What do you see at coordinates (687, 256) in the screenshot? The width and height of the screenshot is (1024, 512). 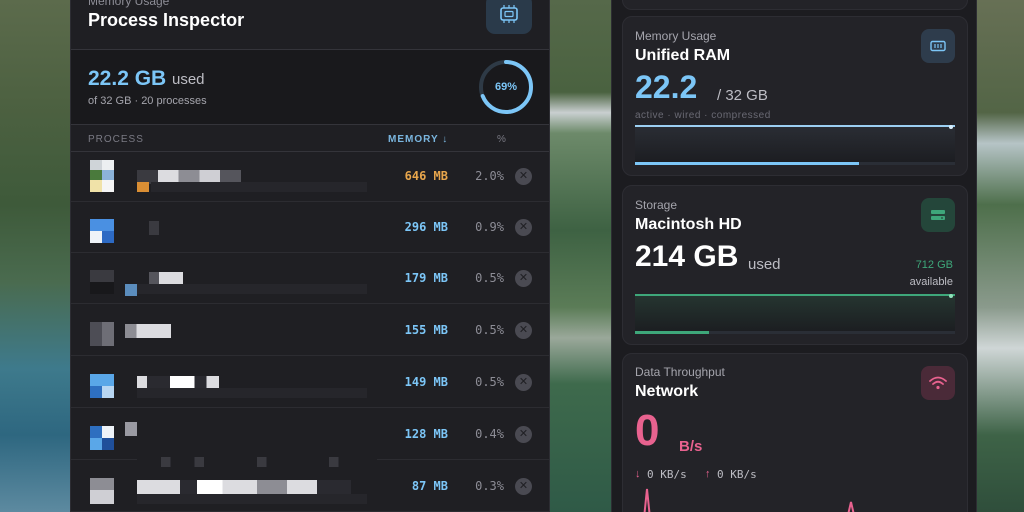 I see `storage-used-value: 214 GB` at bounding box center [687, 256].